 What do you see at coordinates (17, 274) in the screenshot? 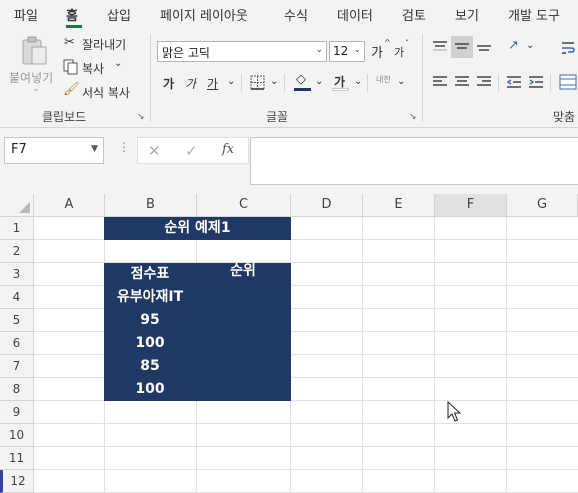
I see `row-header-3: 3` at bounding box center [17, 274].